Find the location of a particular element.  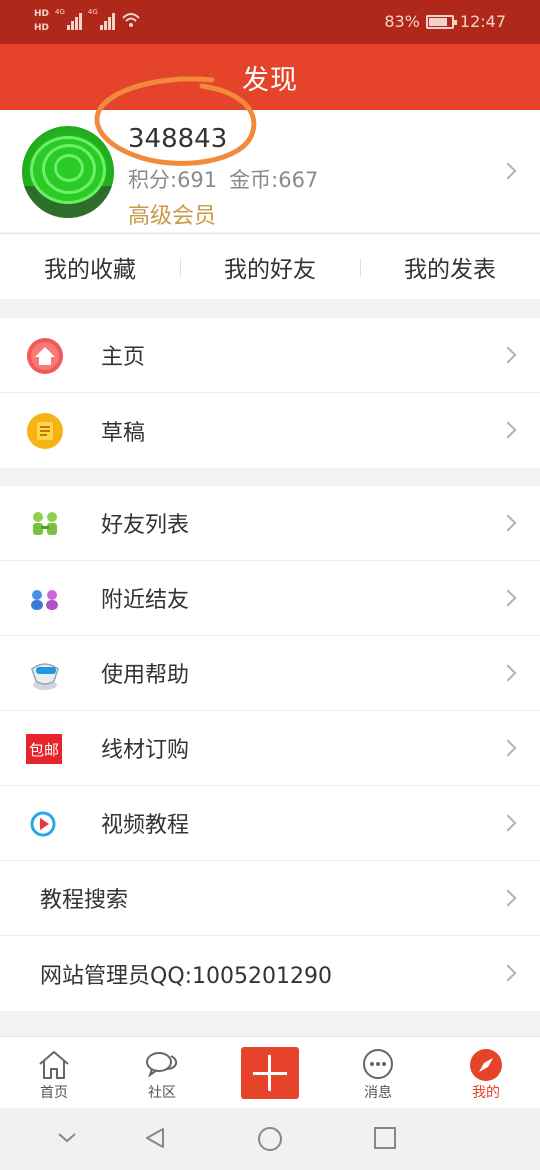

help-icon is located at coordinates (45, 676).